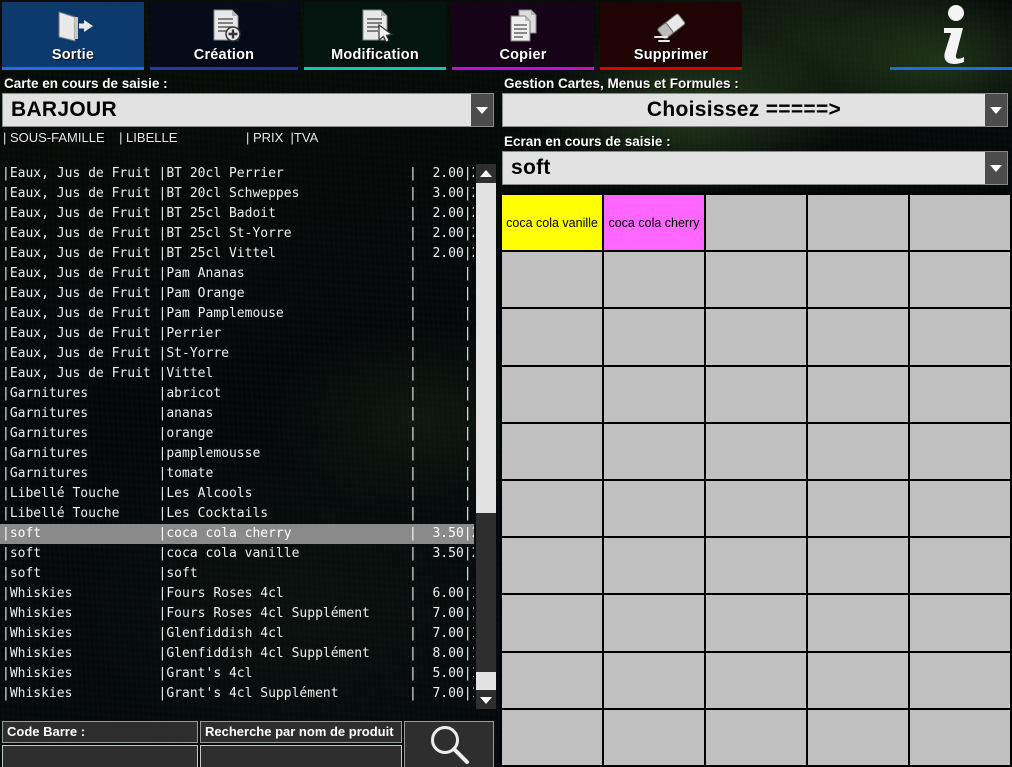 This screenshot has height=767, width=1012. What do you see at coordinates (755, 110) in the screenshot?
I see `management-combobox: Choisissez =====>` at bounding box center [755, 110].